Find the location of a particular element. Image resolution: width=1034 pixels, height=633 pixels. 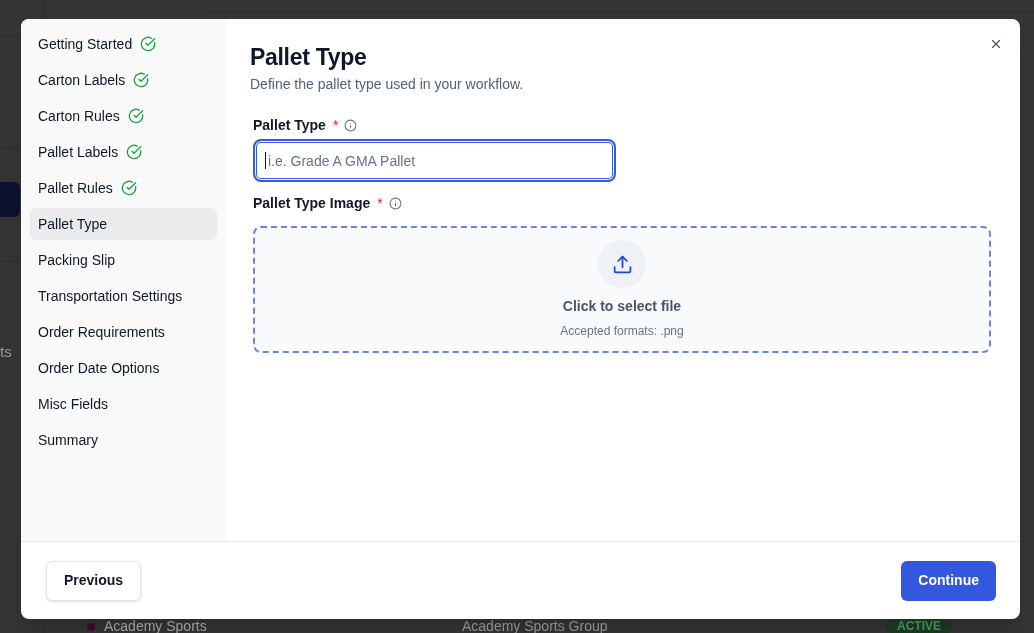

company-name: Academy Sports is located at coordinates (155, 626).